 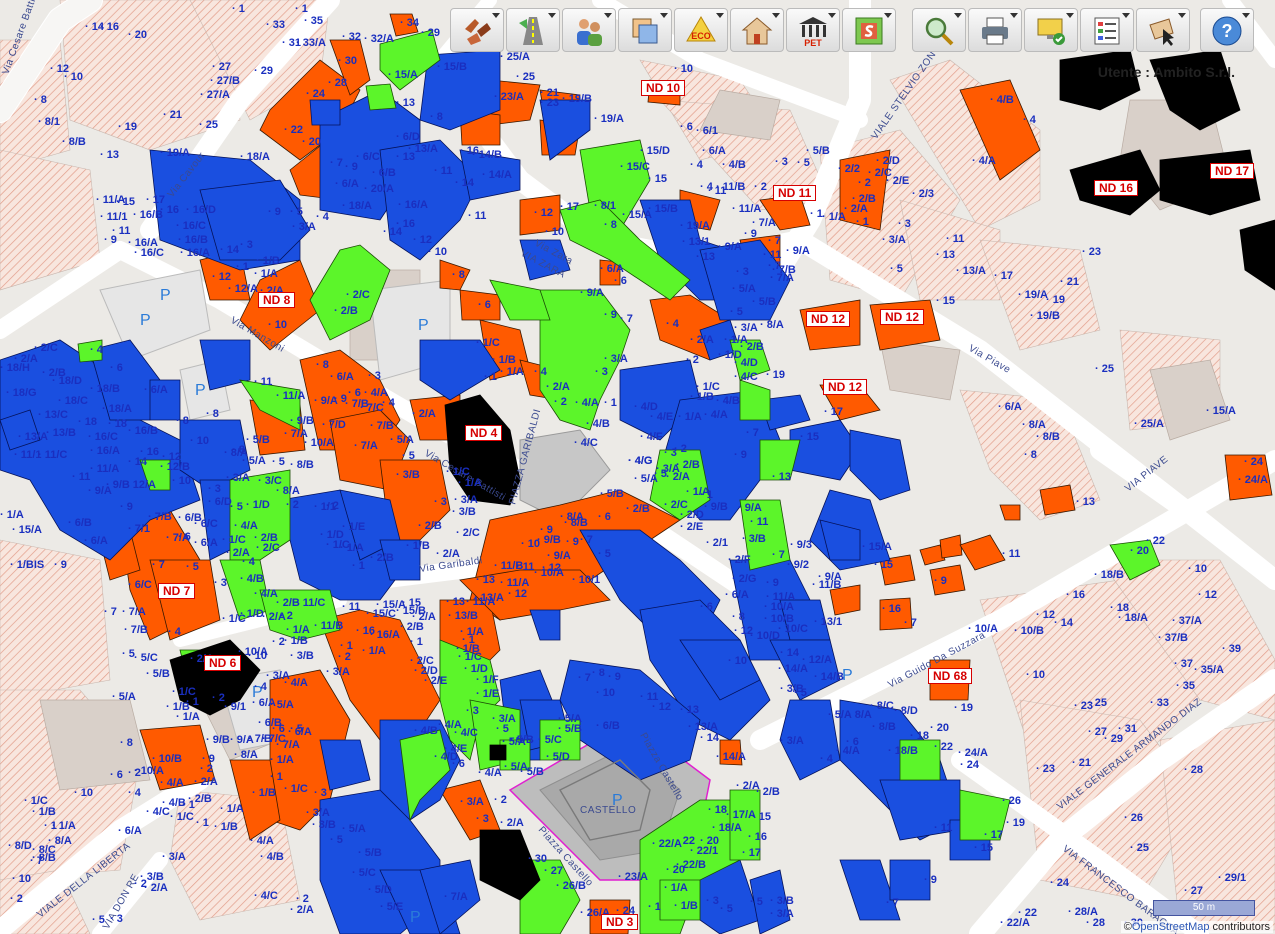 I want to click on parcel-number: · 34, so click(x=410, y=23).